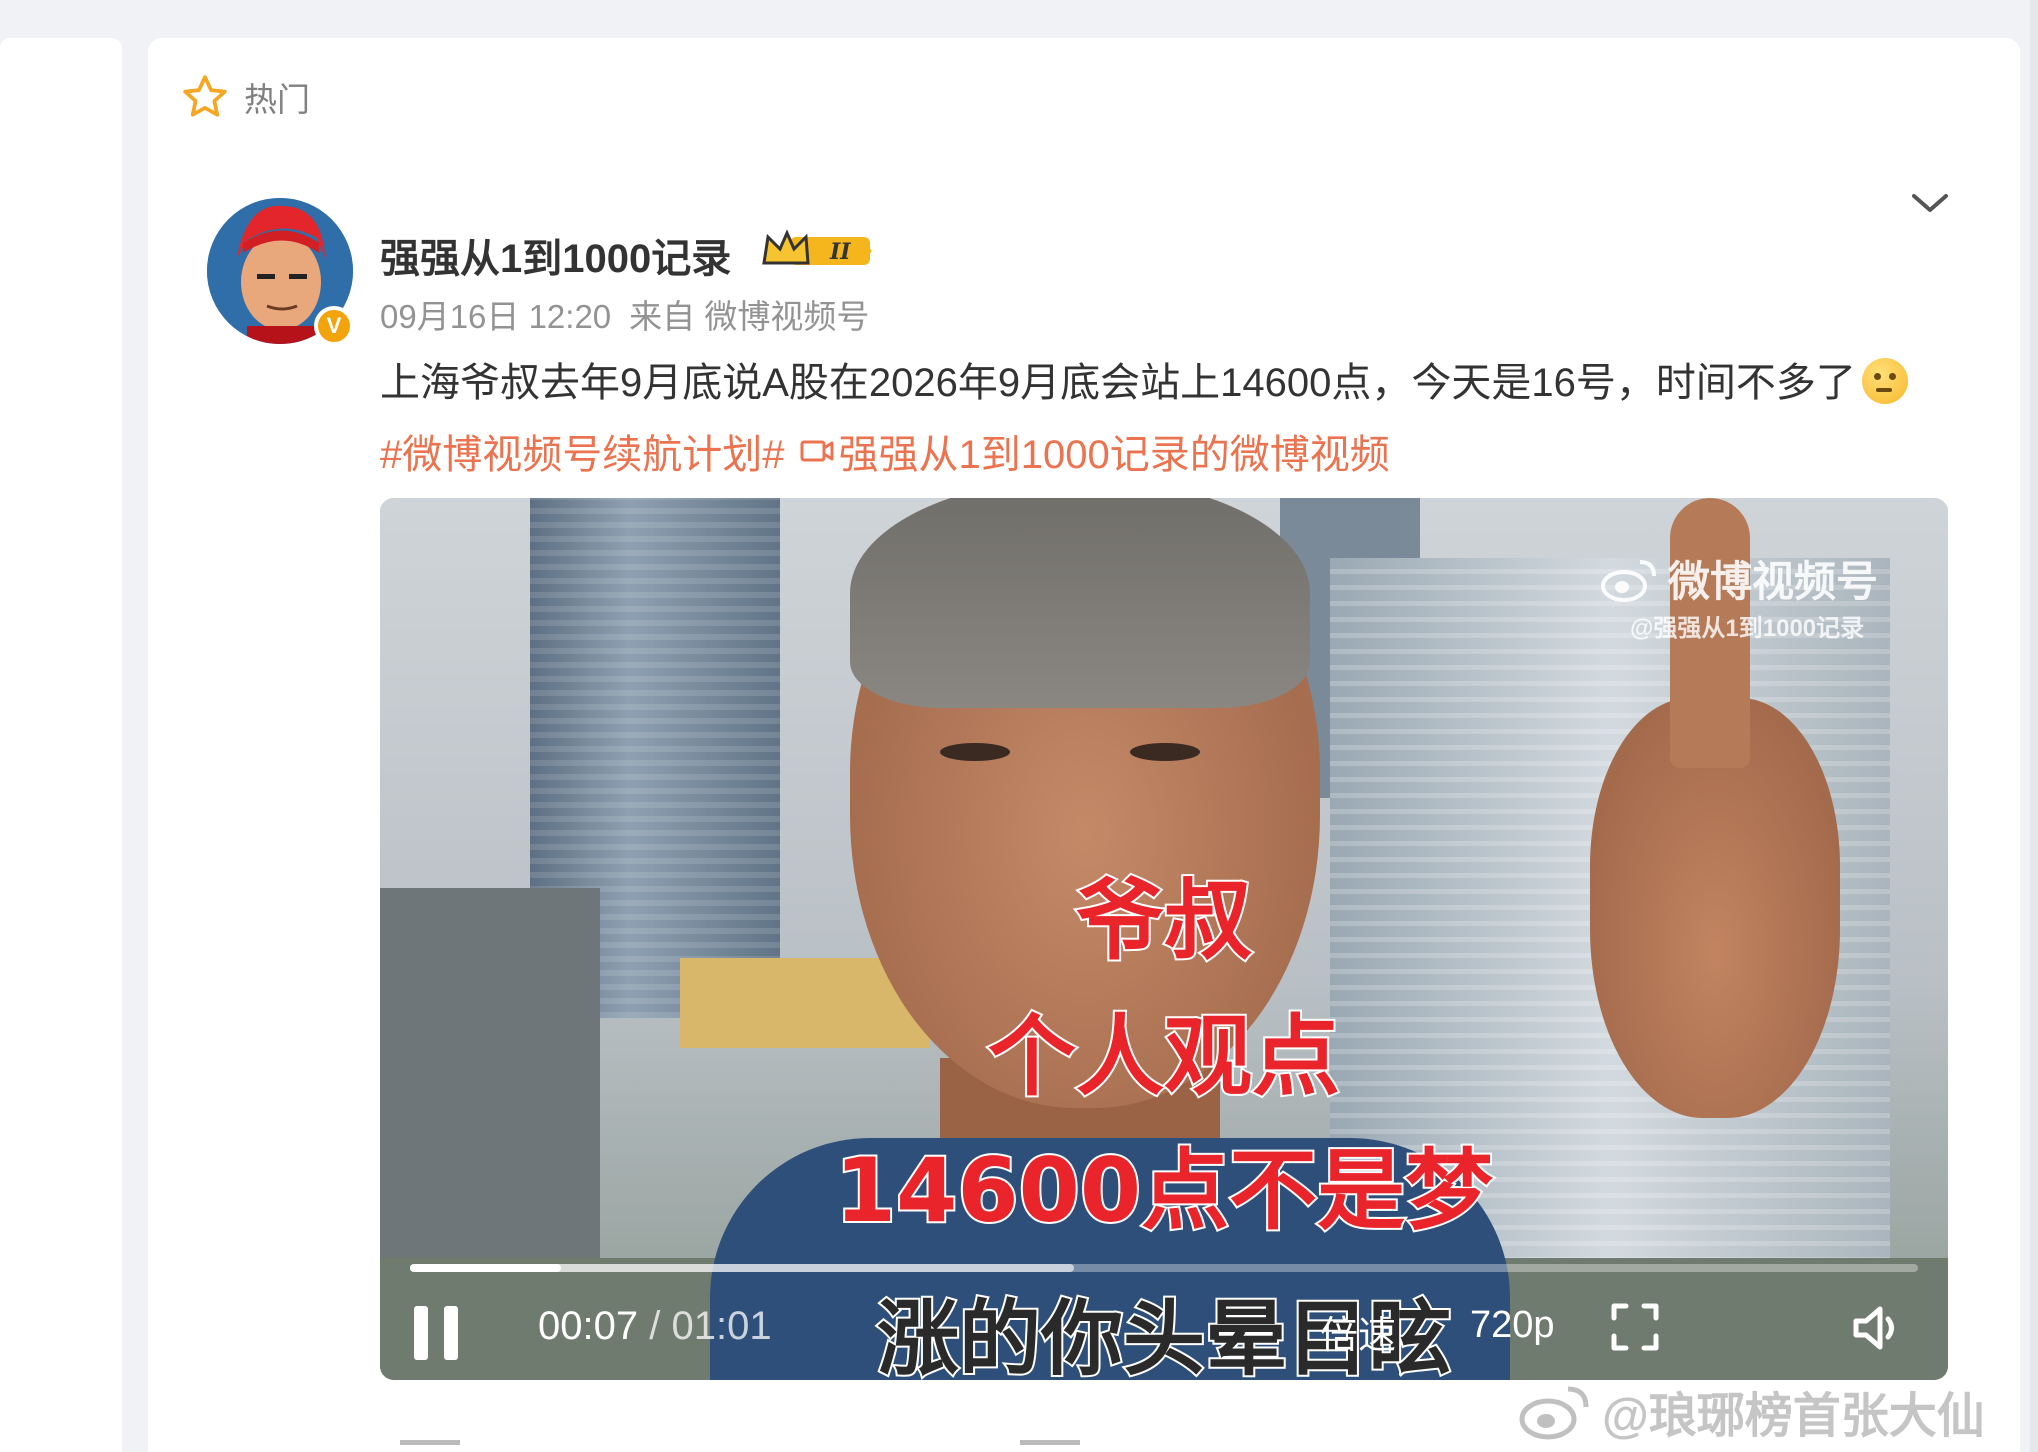 This screenshot has height=1452, width=2038. What do you see at coordinates (1876, 1328) in the screenshot?
I see `volume-icon` at bounding box center [1876, 1328].